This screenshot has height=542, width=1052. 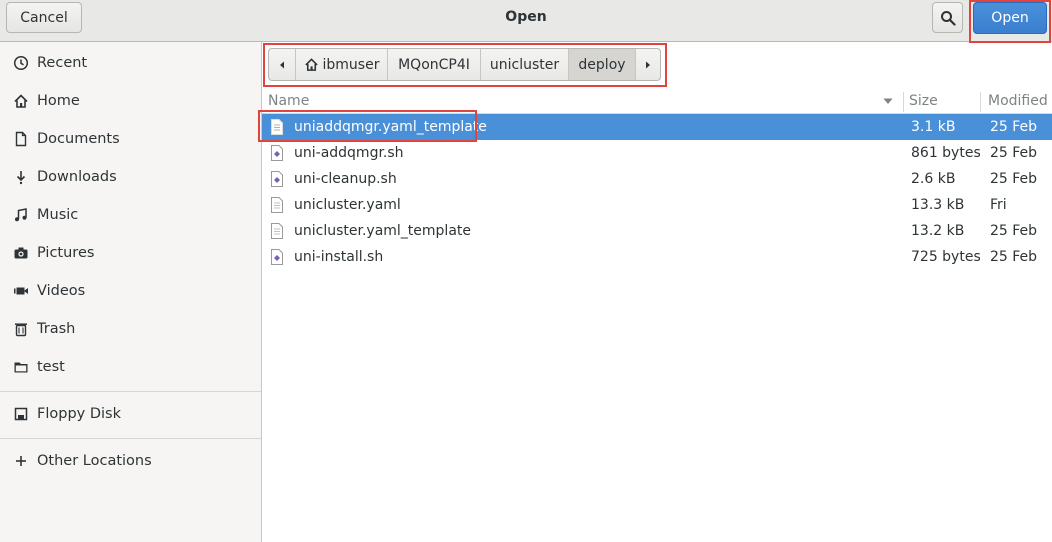 What do you see at coordinates (20, 253) in the screenshot?
I see `camera-icon` at bounding box center [20, 253].